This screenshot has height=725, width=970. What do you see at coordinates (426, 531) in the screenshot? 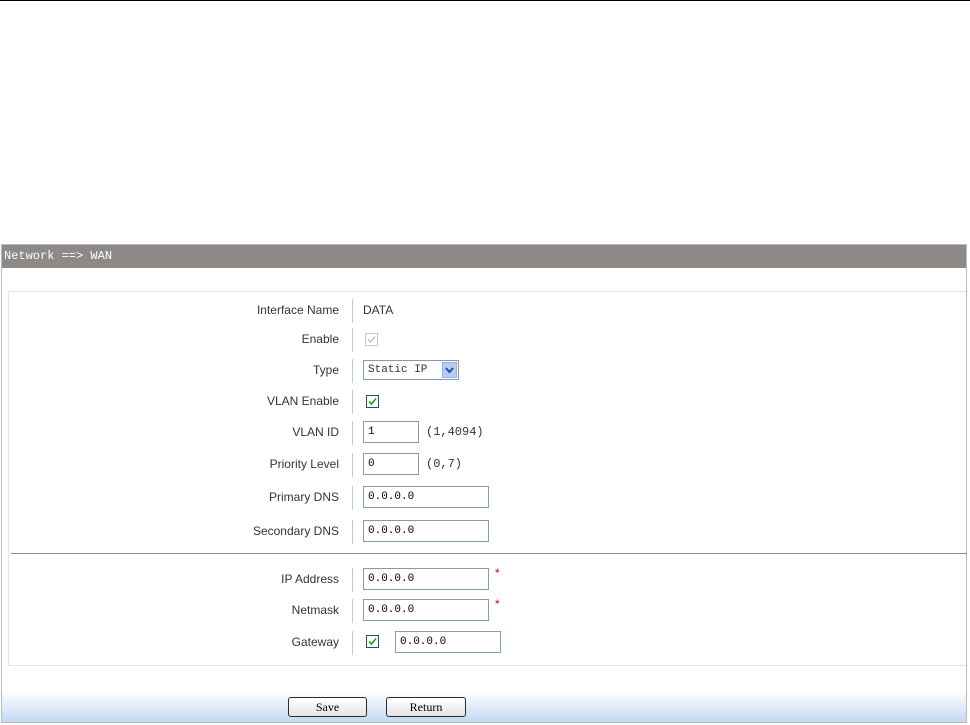
I see `secondary-dns-input: 0.0.0.0` at bounding box center [426, 531].